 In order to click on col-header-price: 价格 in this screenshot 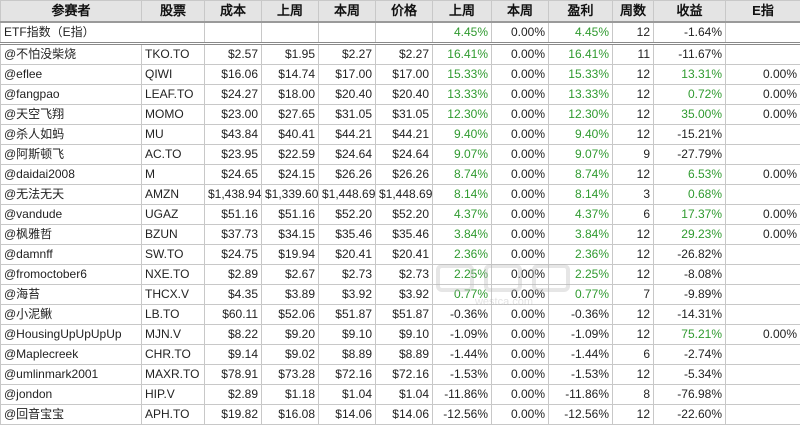, I will do `click(404, 11)`.